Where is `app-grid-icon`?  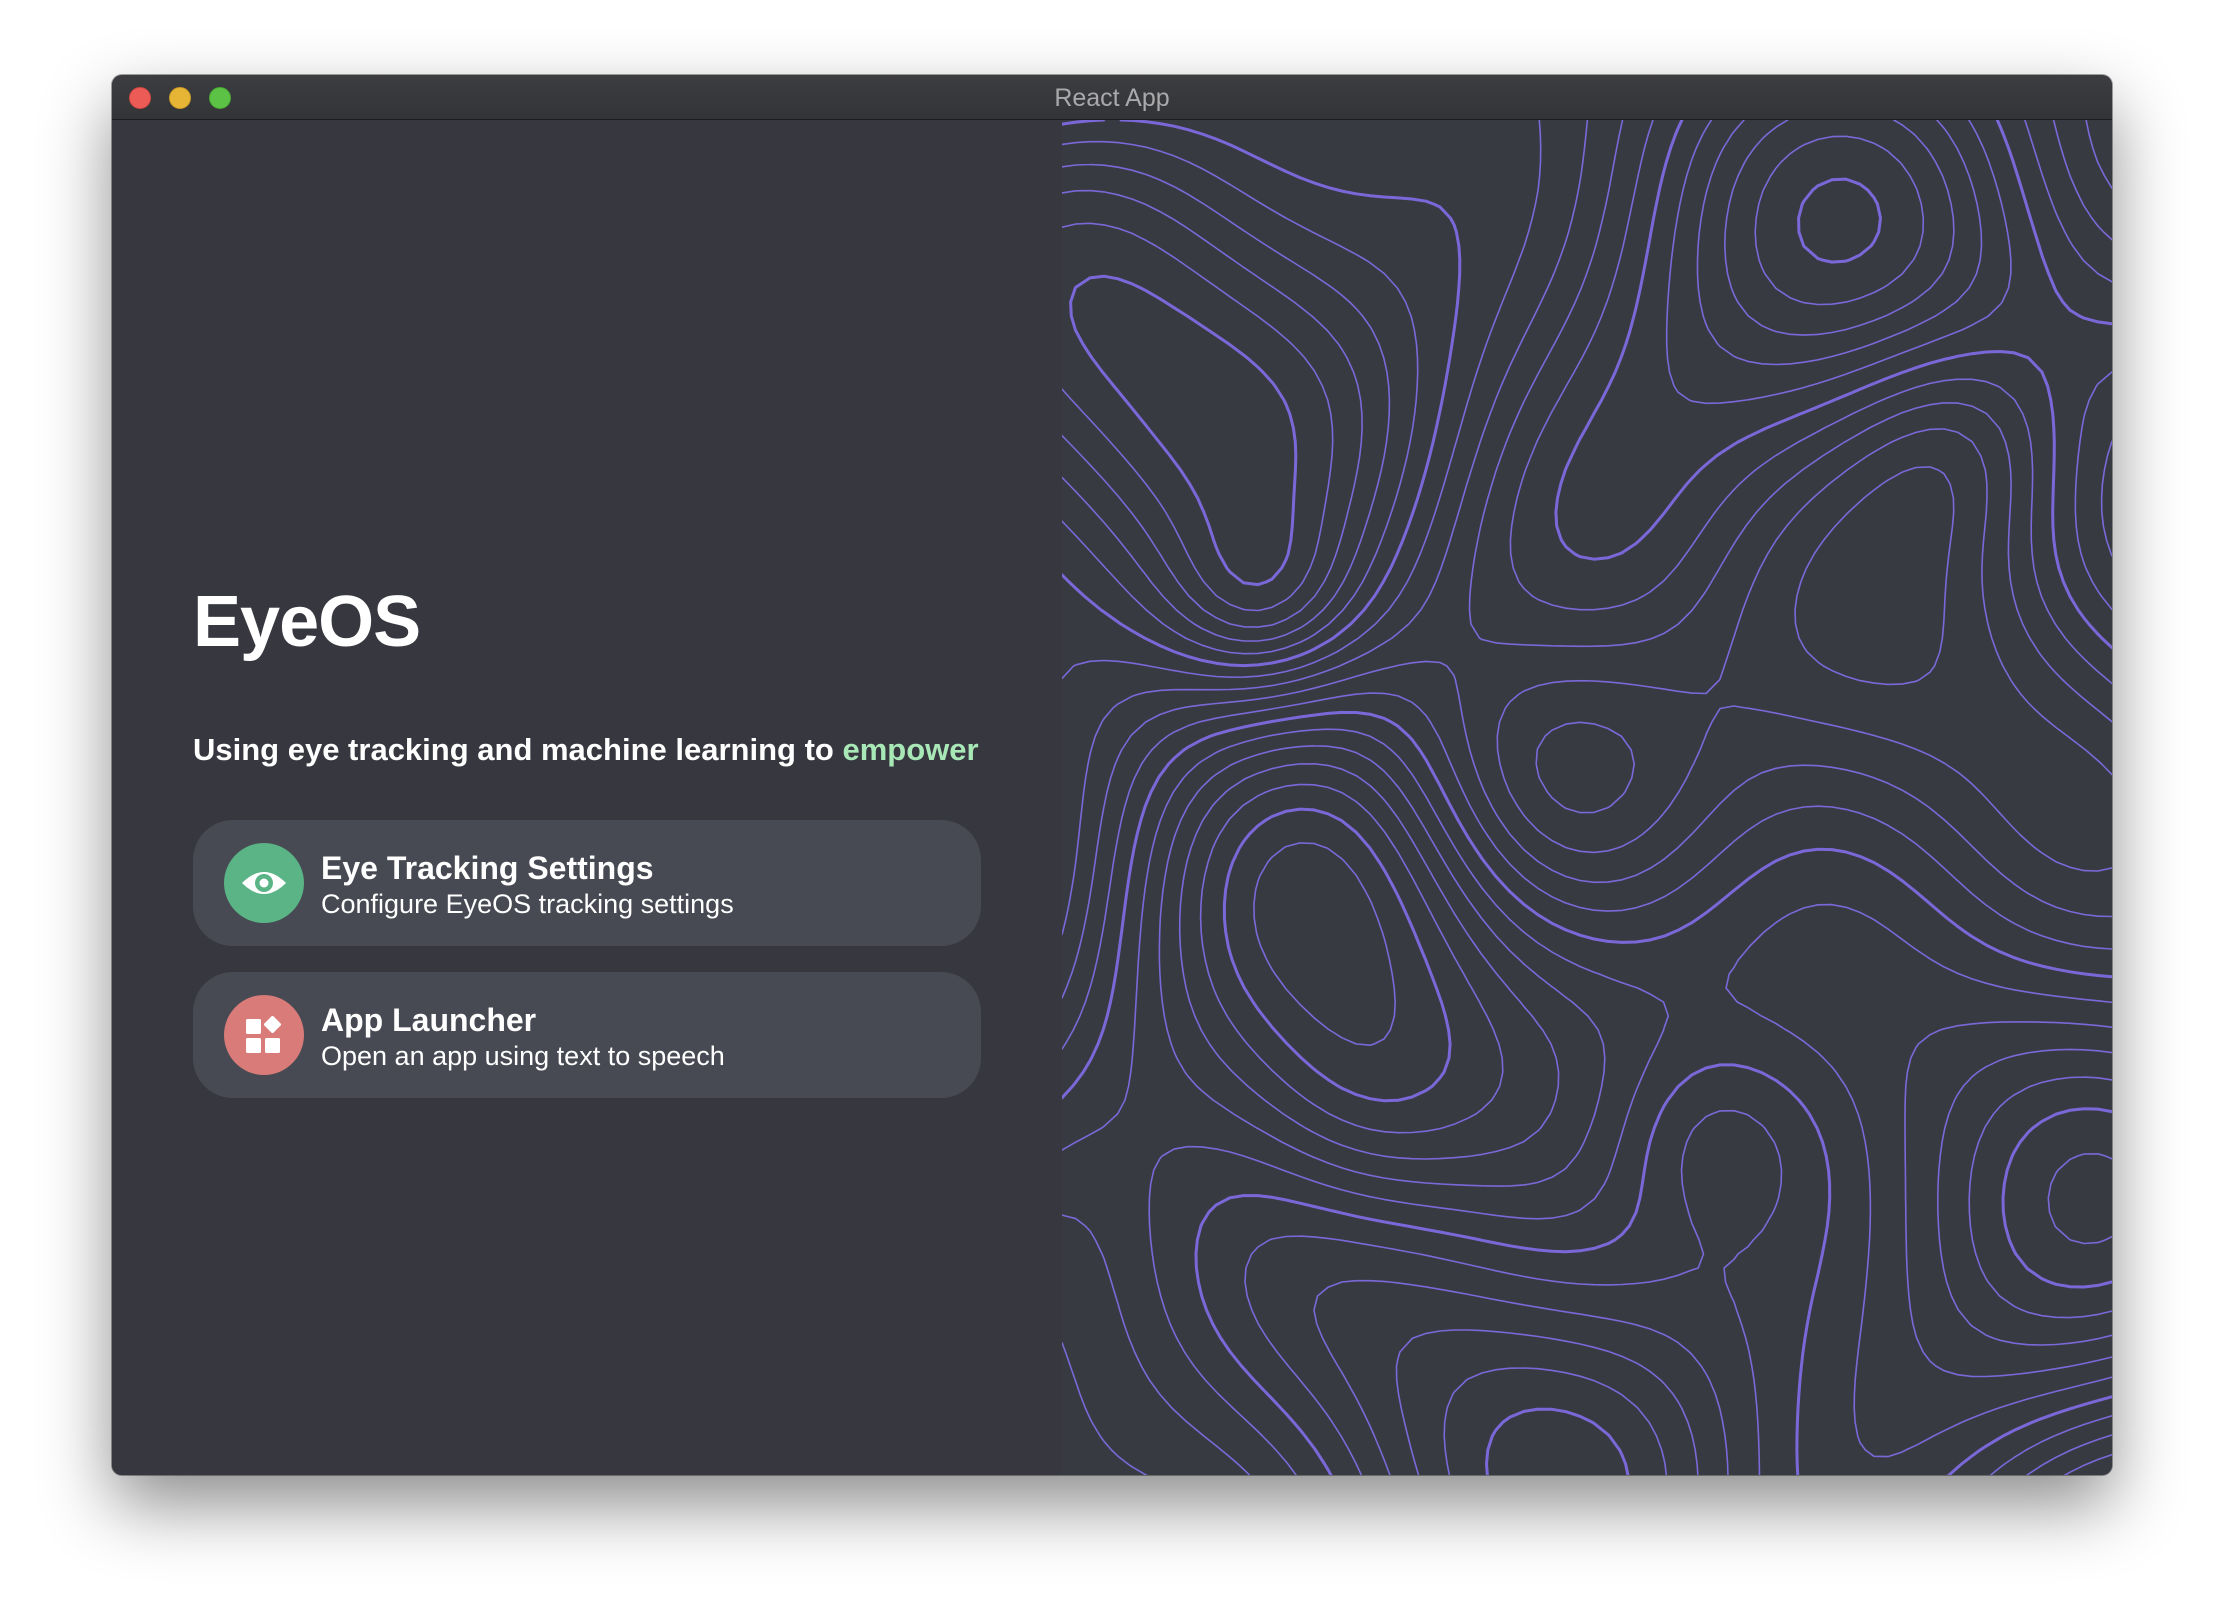 app-grid-icon is located at coordinates (264, 1035).